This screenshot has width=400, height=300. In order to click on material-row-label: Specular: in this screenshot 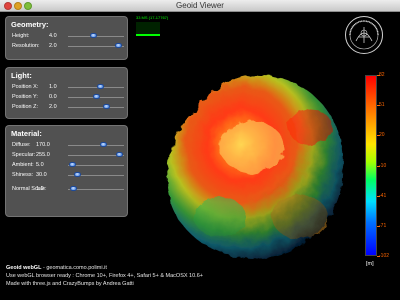, I will do `click(24, 155)`.